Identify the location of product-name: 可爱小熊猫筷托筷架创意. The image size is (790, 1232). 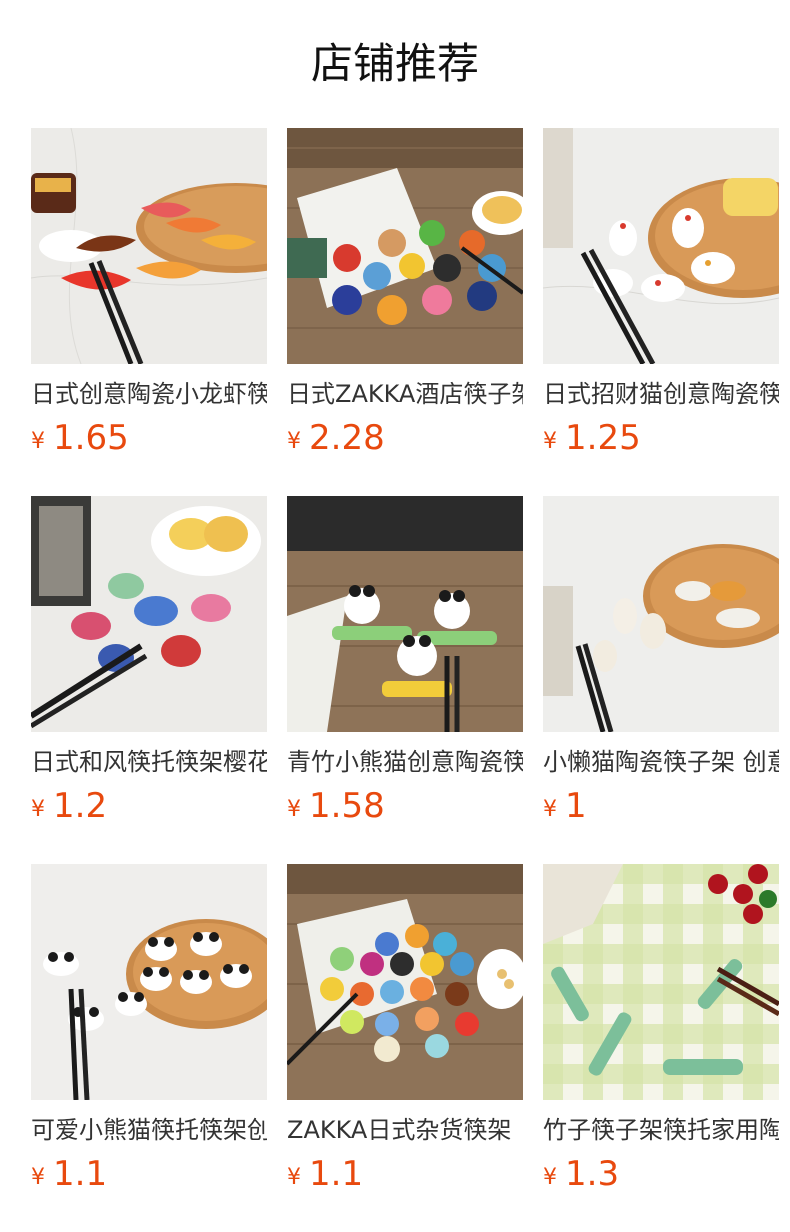
(149, 1130).